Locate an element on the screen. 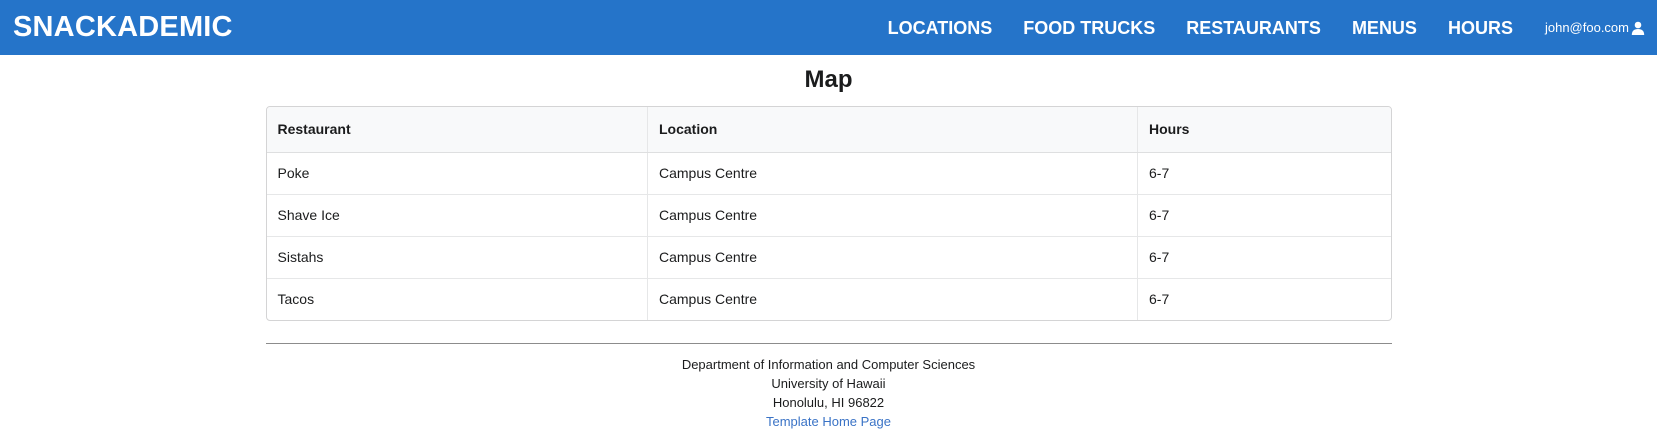 The image size is (1657, 440). page-title: Map is located at coordinates (828, 79).